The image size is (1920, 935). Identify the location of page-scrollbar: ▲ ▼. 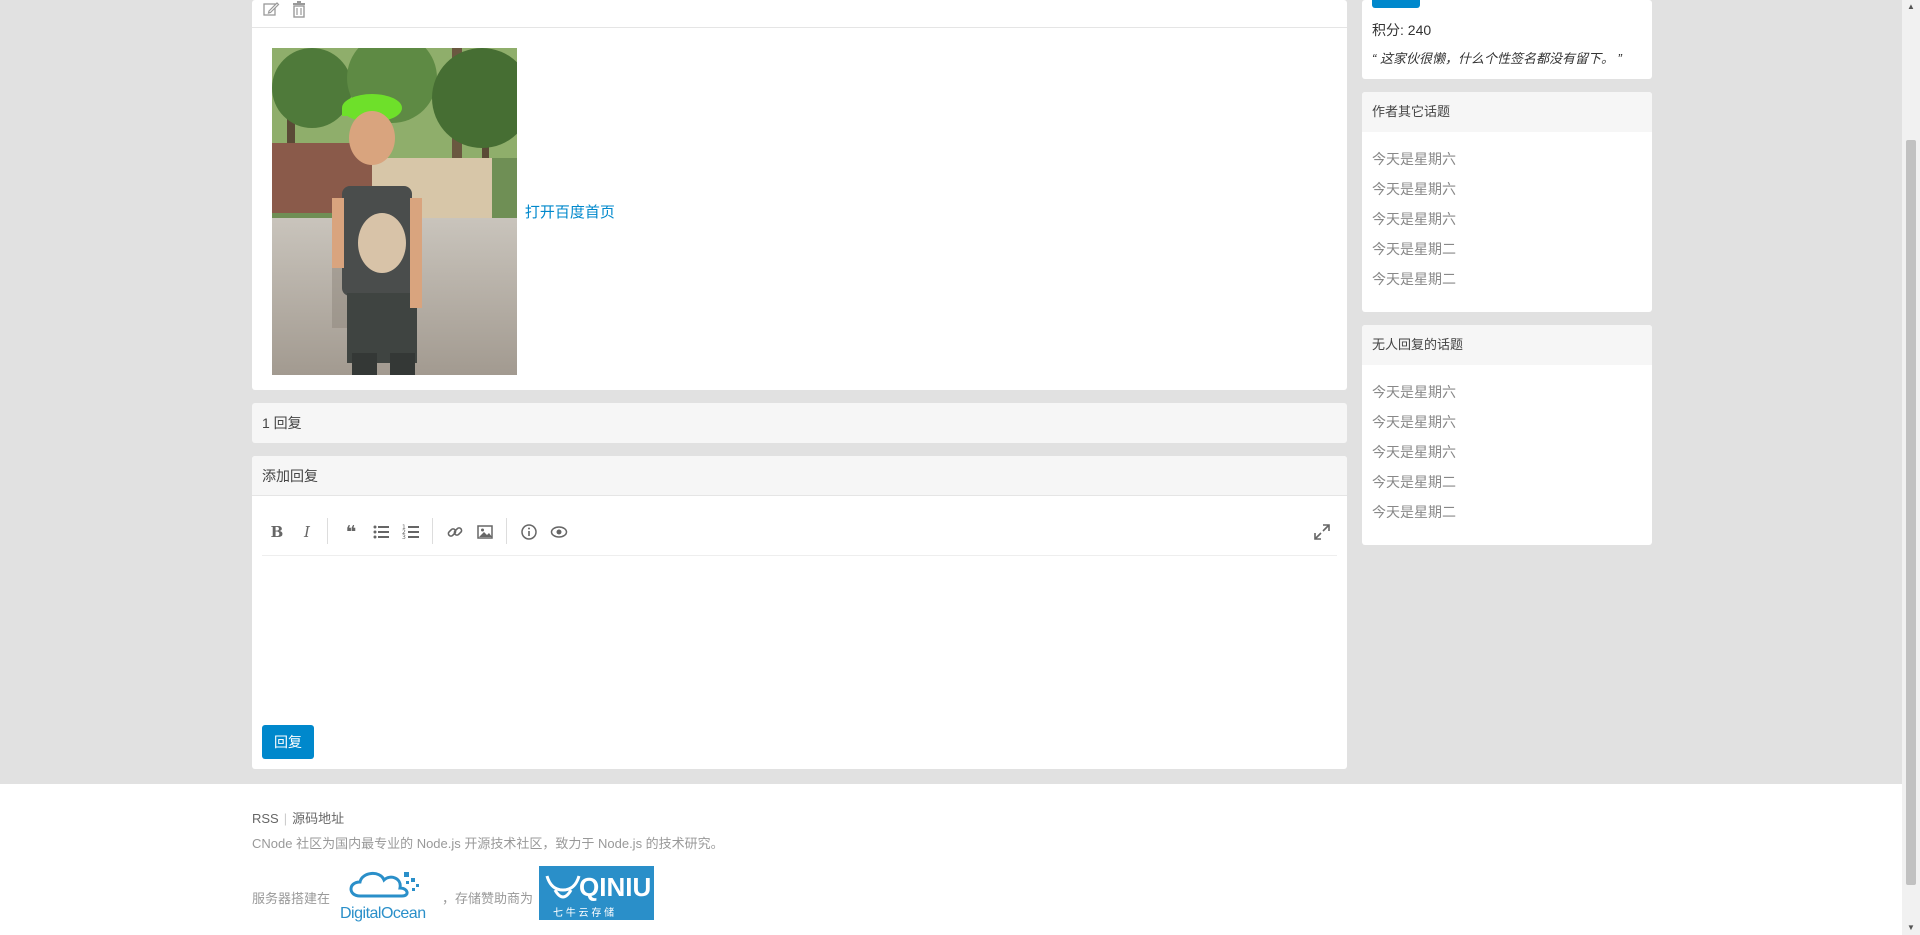
(1911, 467).